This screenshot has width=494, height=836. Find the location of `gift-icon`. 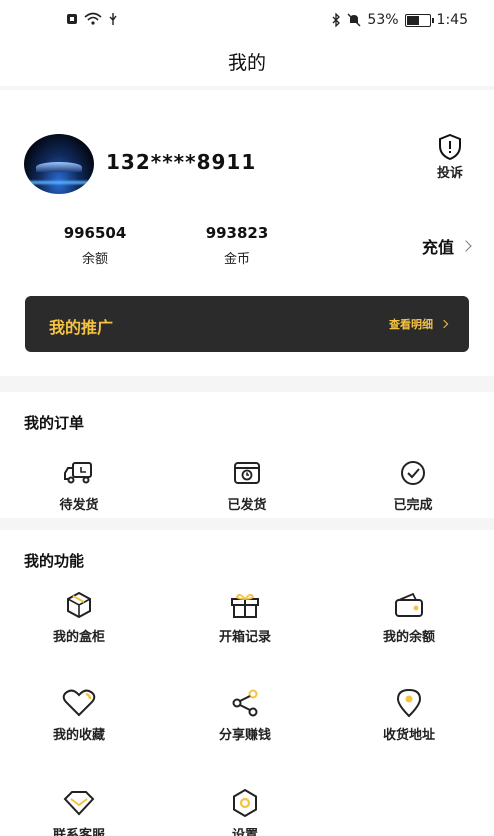

gift-icon is located at coordinates (245, 605).